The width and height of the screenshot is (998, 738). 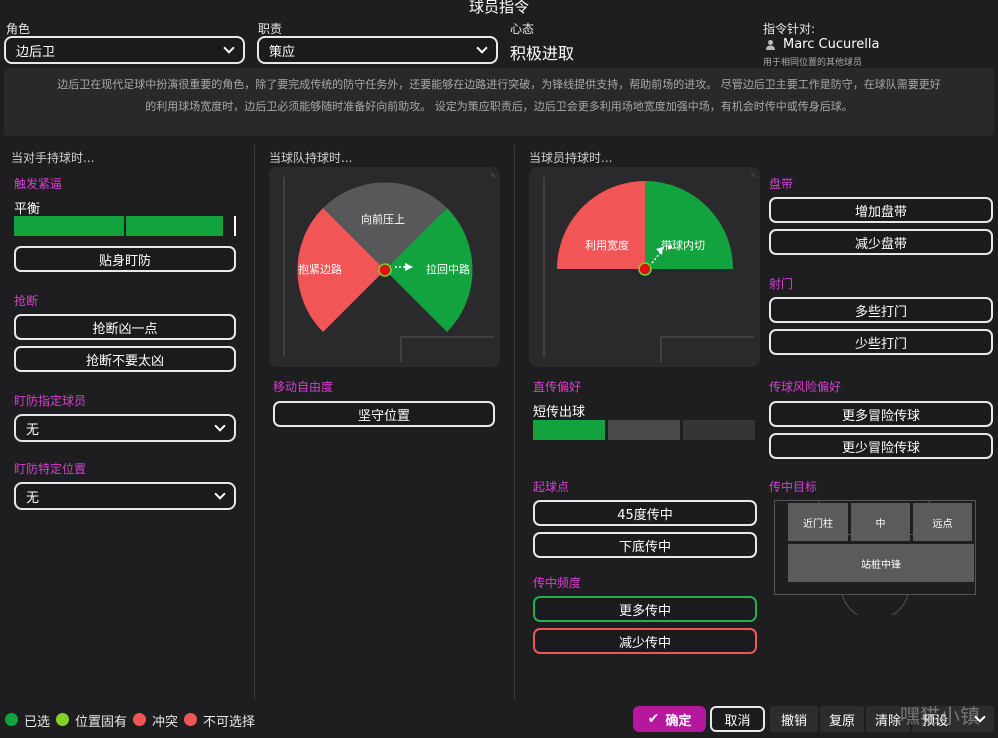 I want to click on pass-slider, so click(x=644, y=430).